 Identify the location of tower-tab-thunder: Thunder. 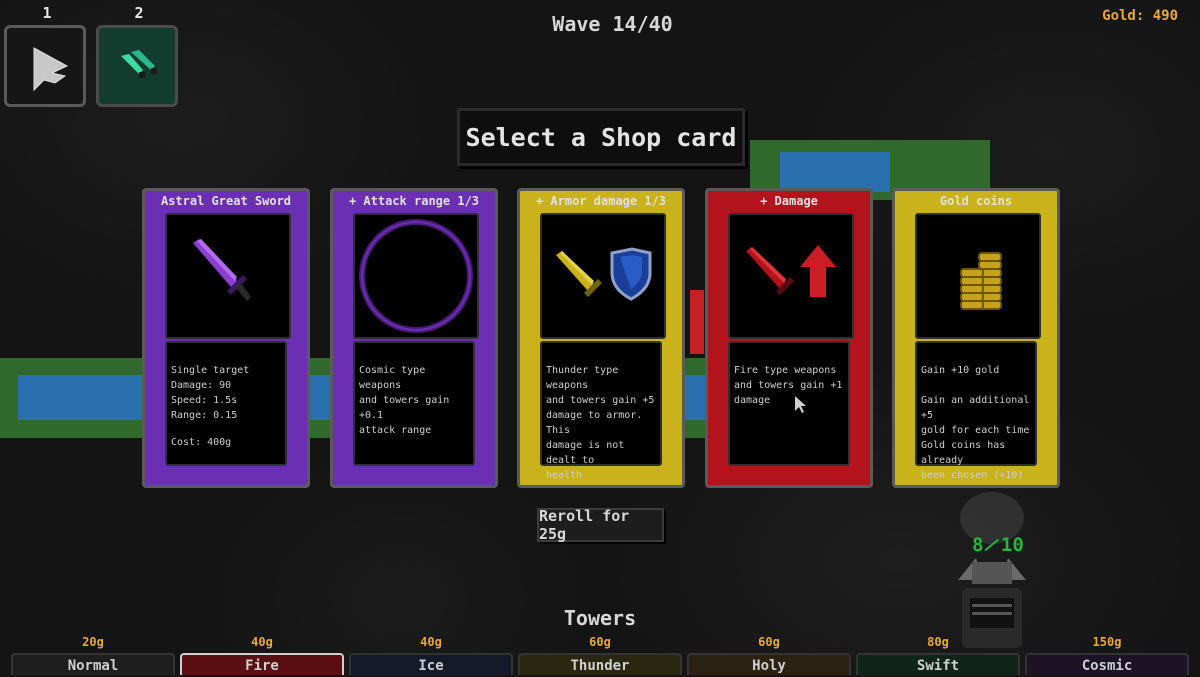
(600, 664).